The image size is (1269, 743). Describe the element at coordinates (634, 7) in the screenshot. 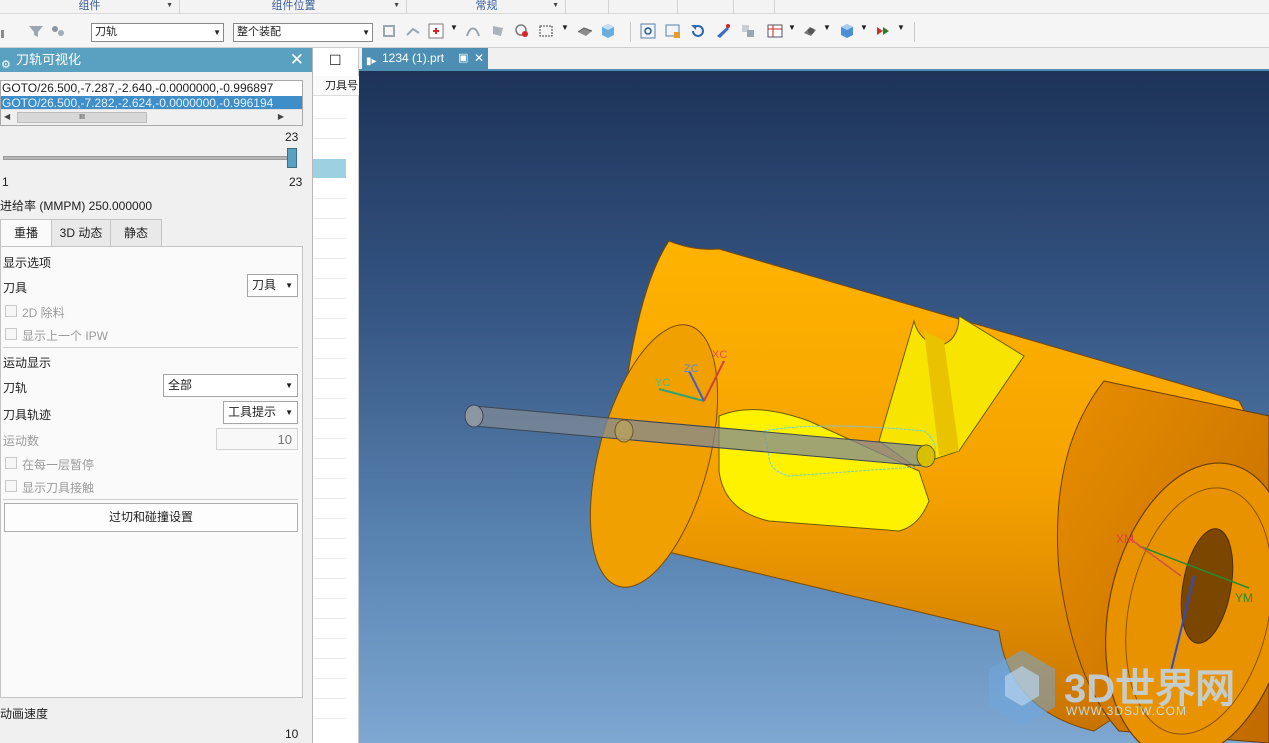

I see `ribbon-group-bar: 组件 ▼ 组件位置 ▼ 常规 ▼` at that location.